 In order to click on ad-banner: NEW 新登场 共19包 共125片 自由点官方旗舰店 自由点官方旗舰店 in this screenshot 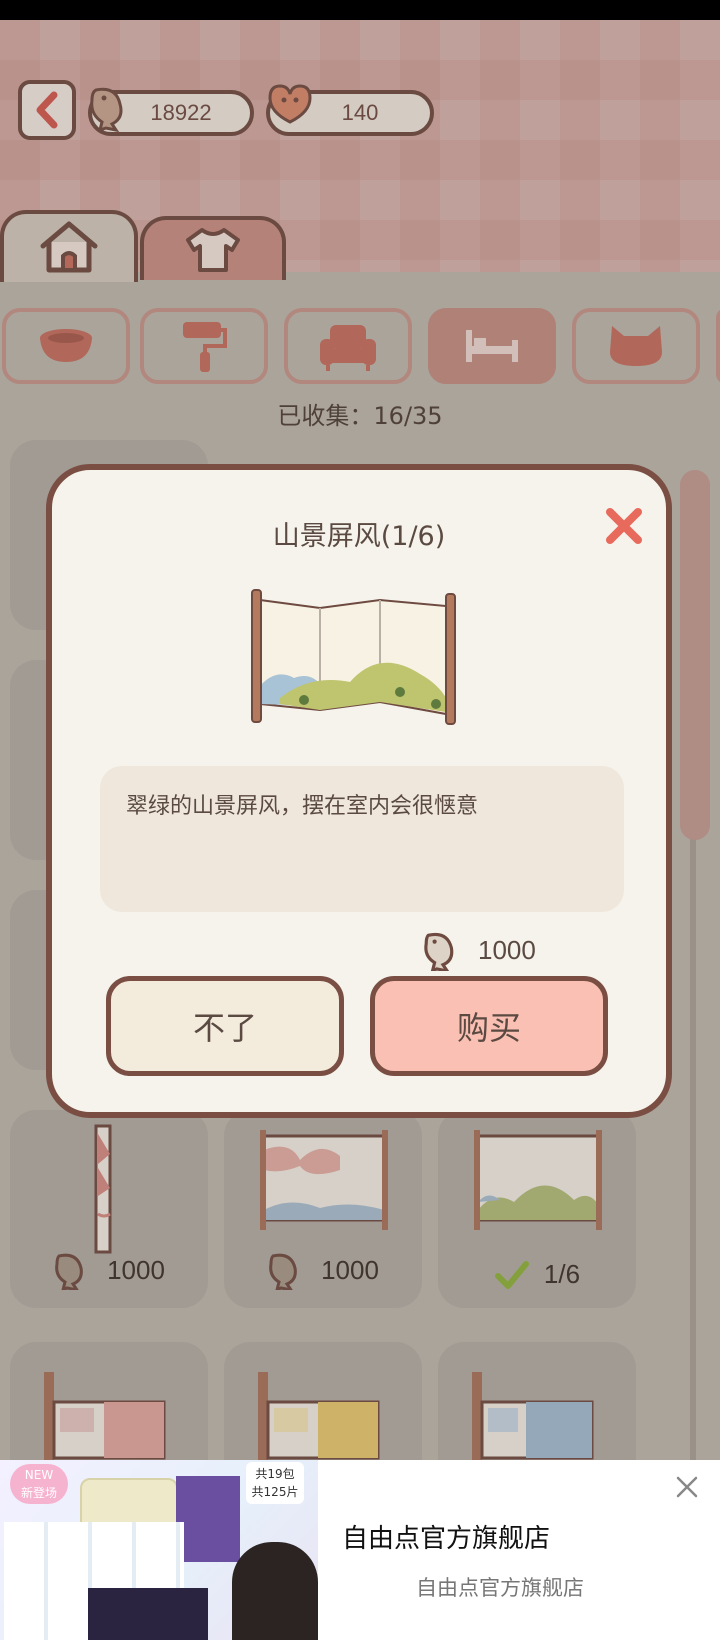, I will do `click(360, 1550)`.